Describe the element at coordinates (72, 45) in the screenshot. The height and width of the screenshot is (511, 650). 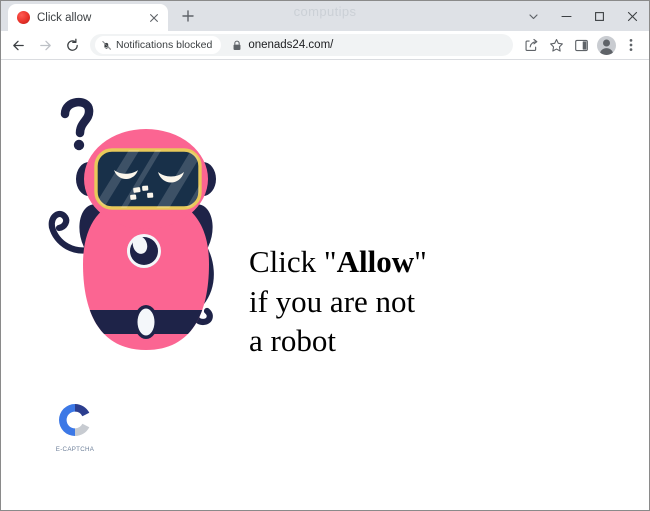
I see `reload-button` at that location.